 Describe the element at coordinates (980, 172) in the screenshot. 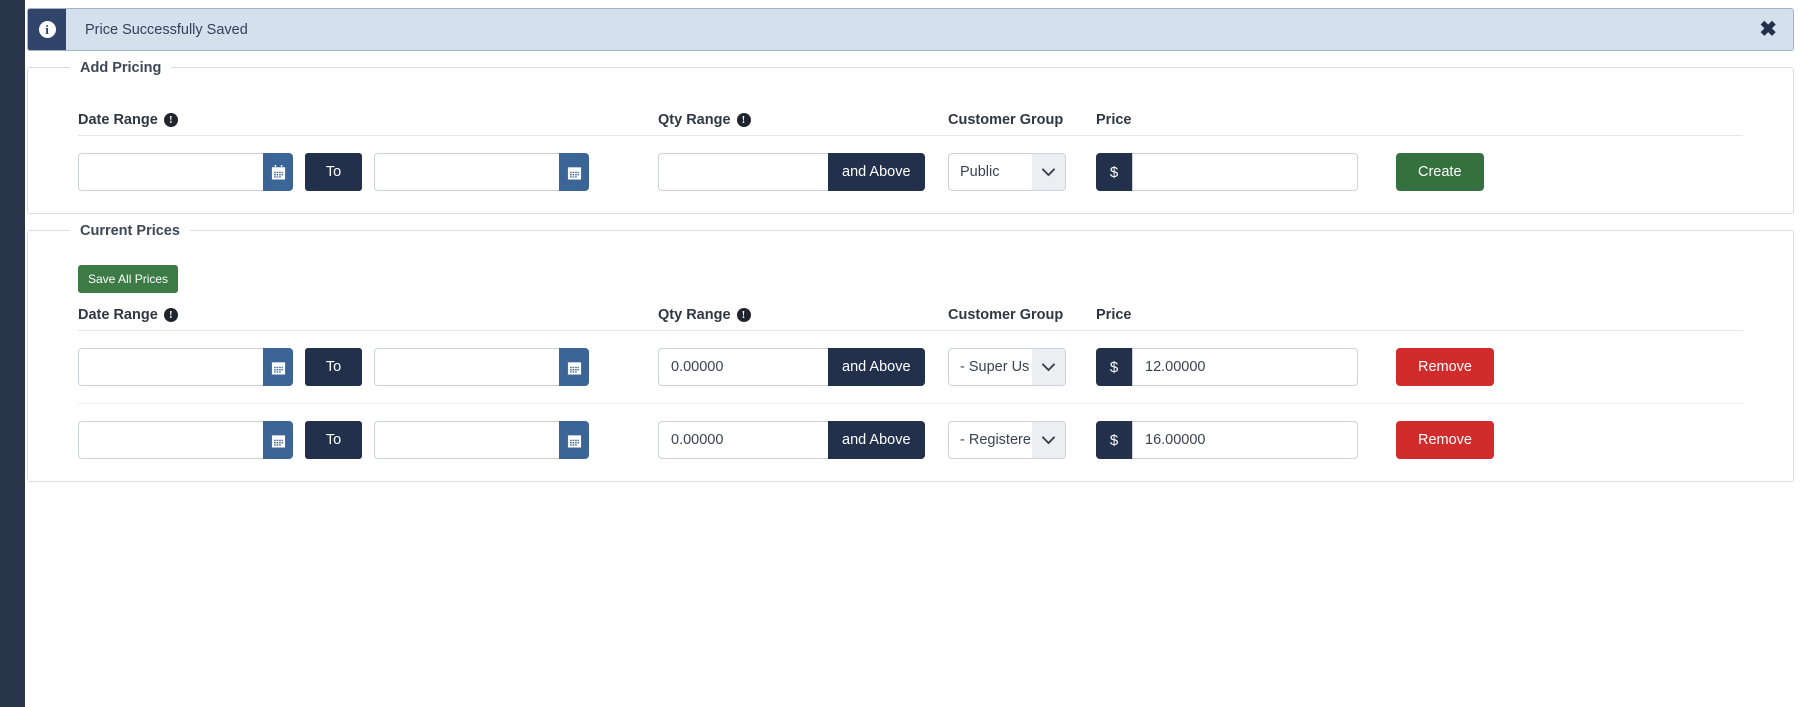

I see `customer-group-value: Public` at that location.